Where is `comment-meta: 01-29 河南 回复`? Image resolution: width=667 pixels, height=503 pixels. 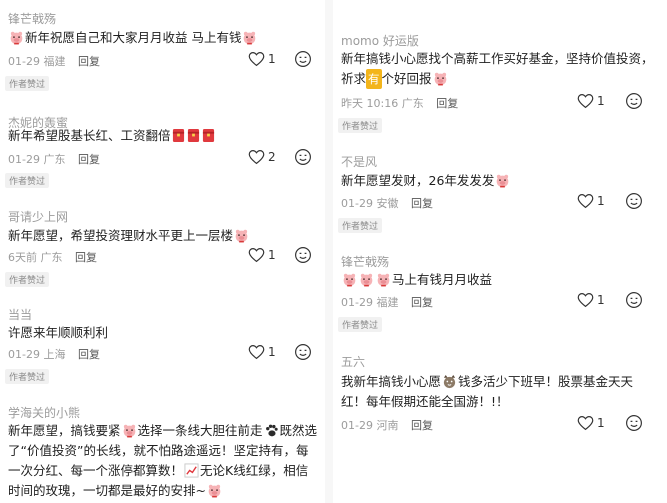
comment-meta: 01-29 河南 回复 is located at coordinates (387, 425).